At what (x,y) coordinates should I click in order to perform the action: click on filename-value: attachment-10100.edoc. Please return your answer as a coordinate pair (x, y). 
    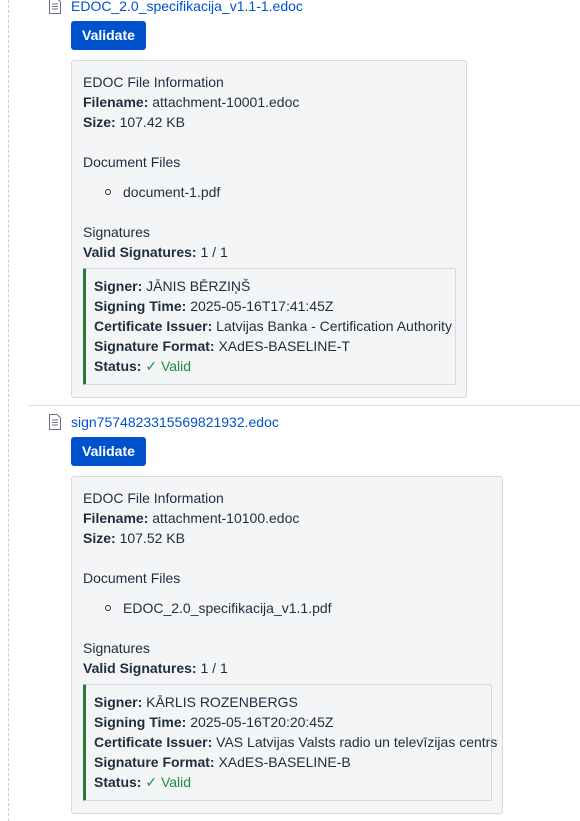
    Looking at the image, I should click on (226, 518).